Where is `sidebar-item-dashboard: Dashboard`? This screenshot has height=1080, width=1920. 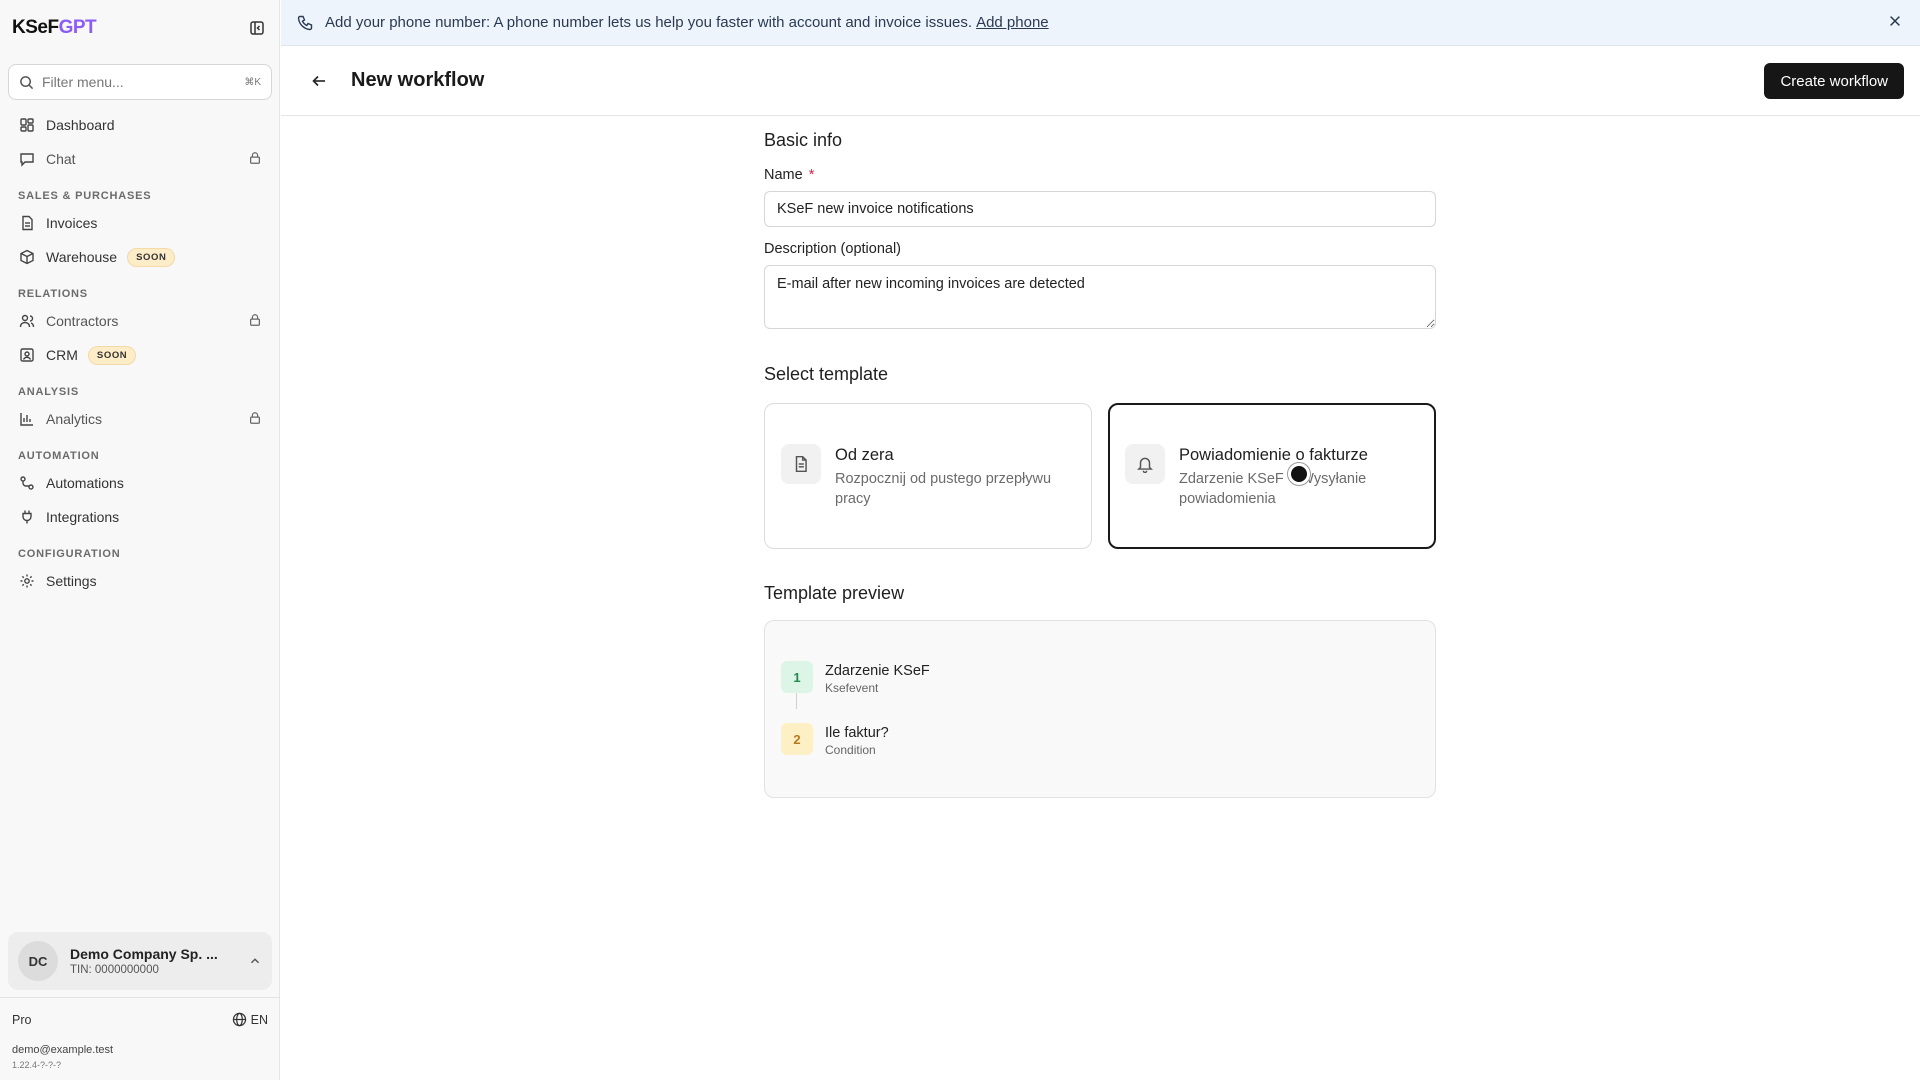
sidebar-item-dashboard: Dashboard is located at coordinates (140, 125).